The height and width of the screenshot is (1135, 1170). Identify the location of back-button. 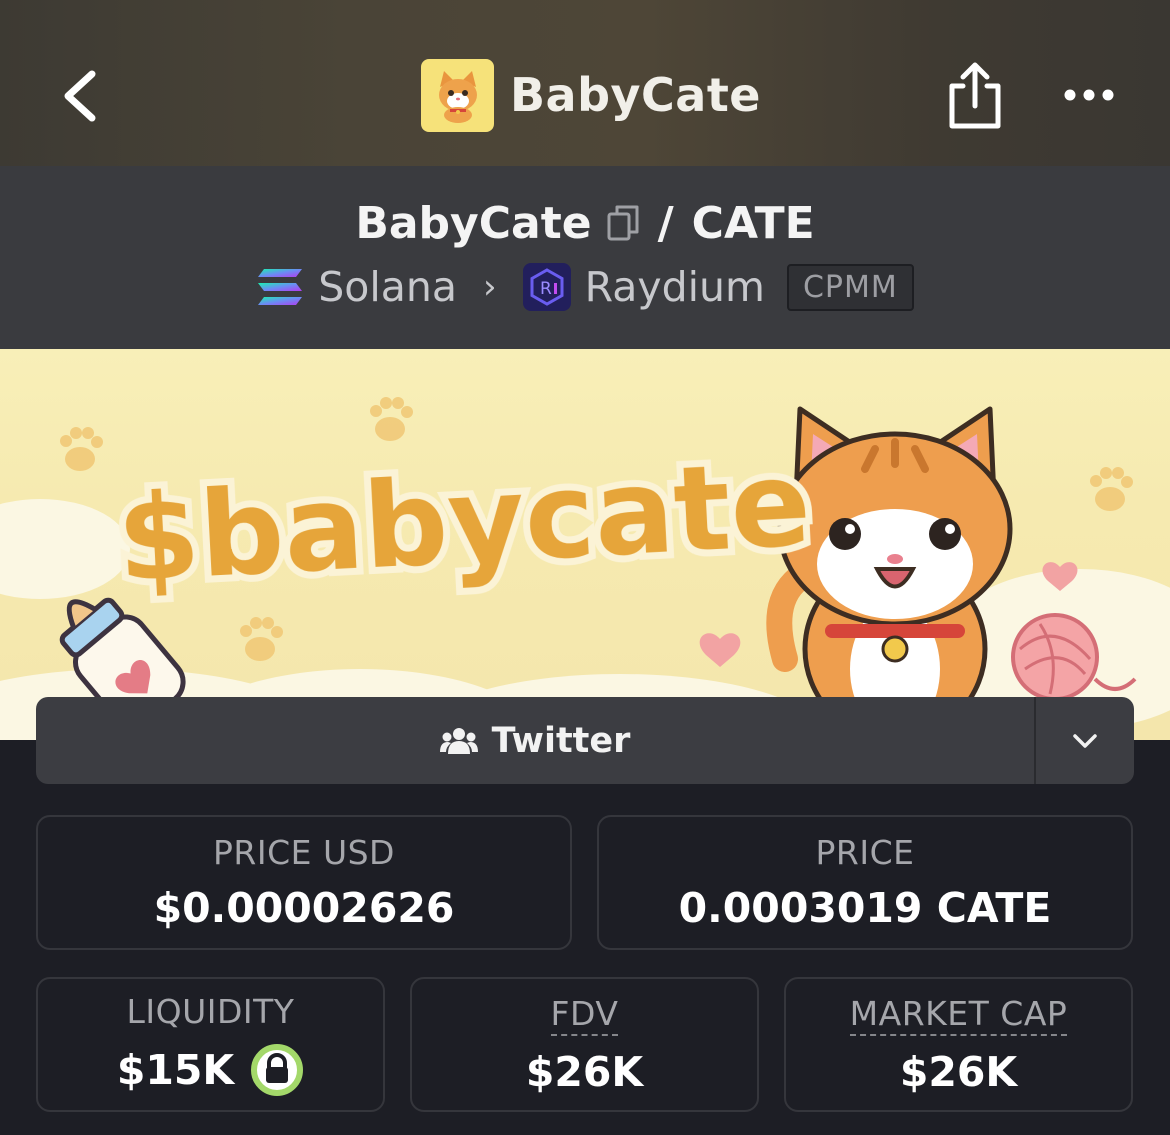
(82, 96).